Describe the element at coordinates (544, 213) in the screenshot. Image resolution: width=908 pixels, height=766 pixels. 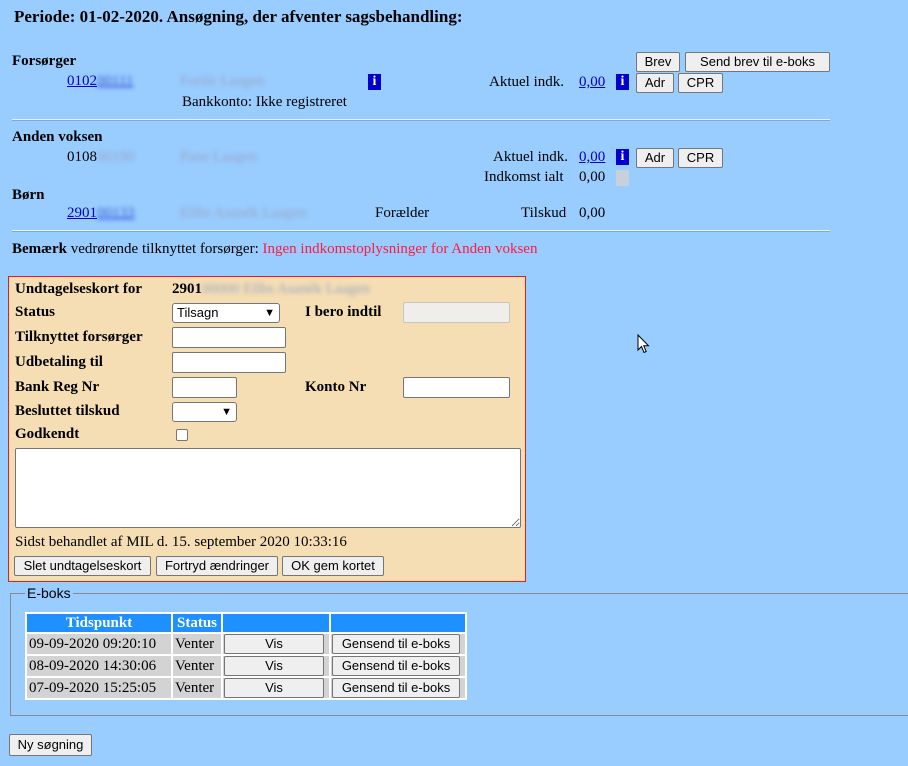
I see `tilskud-label: Tilskud` at that location.